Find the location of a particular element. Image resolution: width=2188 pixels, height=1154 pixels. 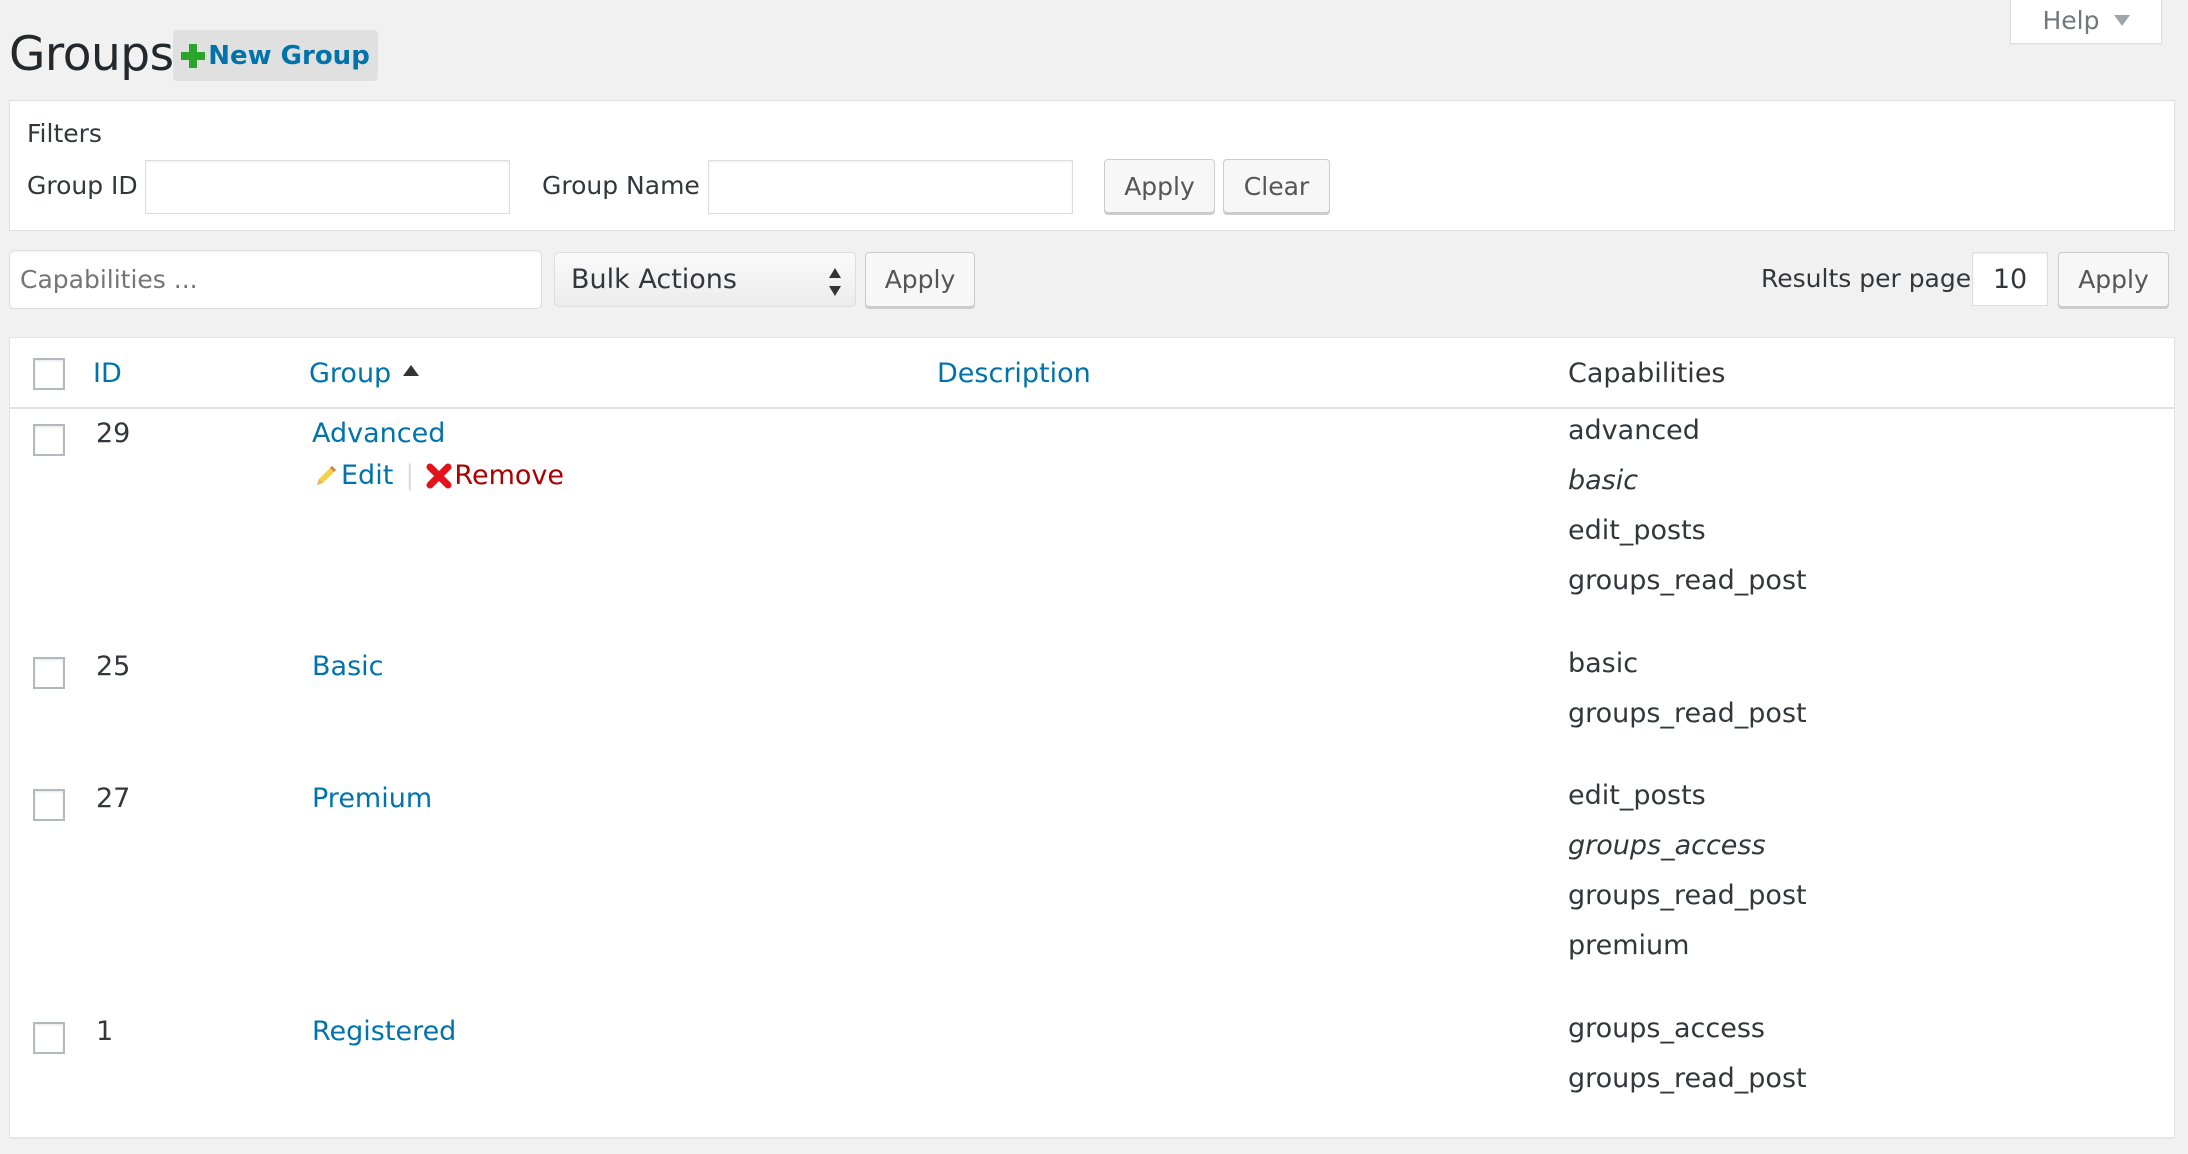

capabilities-list: basic groups_read_post is located at coordinates (1687, 689).